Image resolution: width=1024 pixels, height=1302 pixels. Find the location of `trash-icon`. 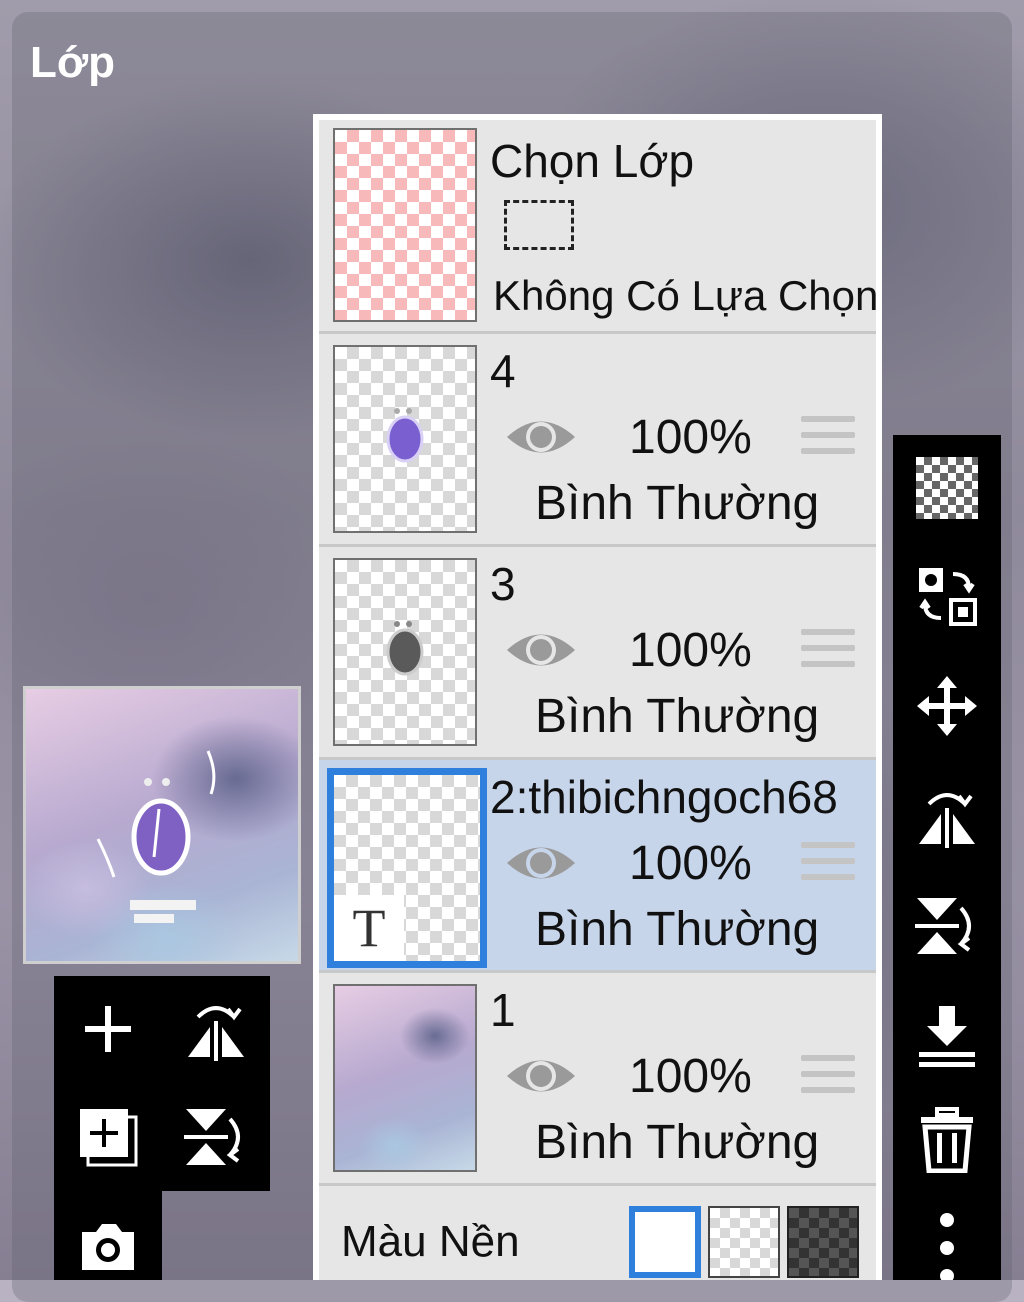

trash-icon is located at coordinates (947, 1140).